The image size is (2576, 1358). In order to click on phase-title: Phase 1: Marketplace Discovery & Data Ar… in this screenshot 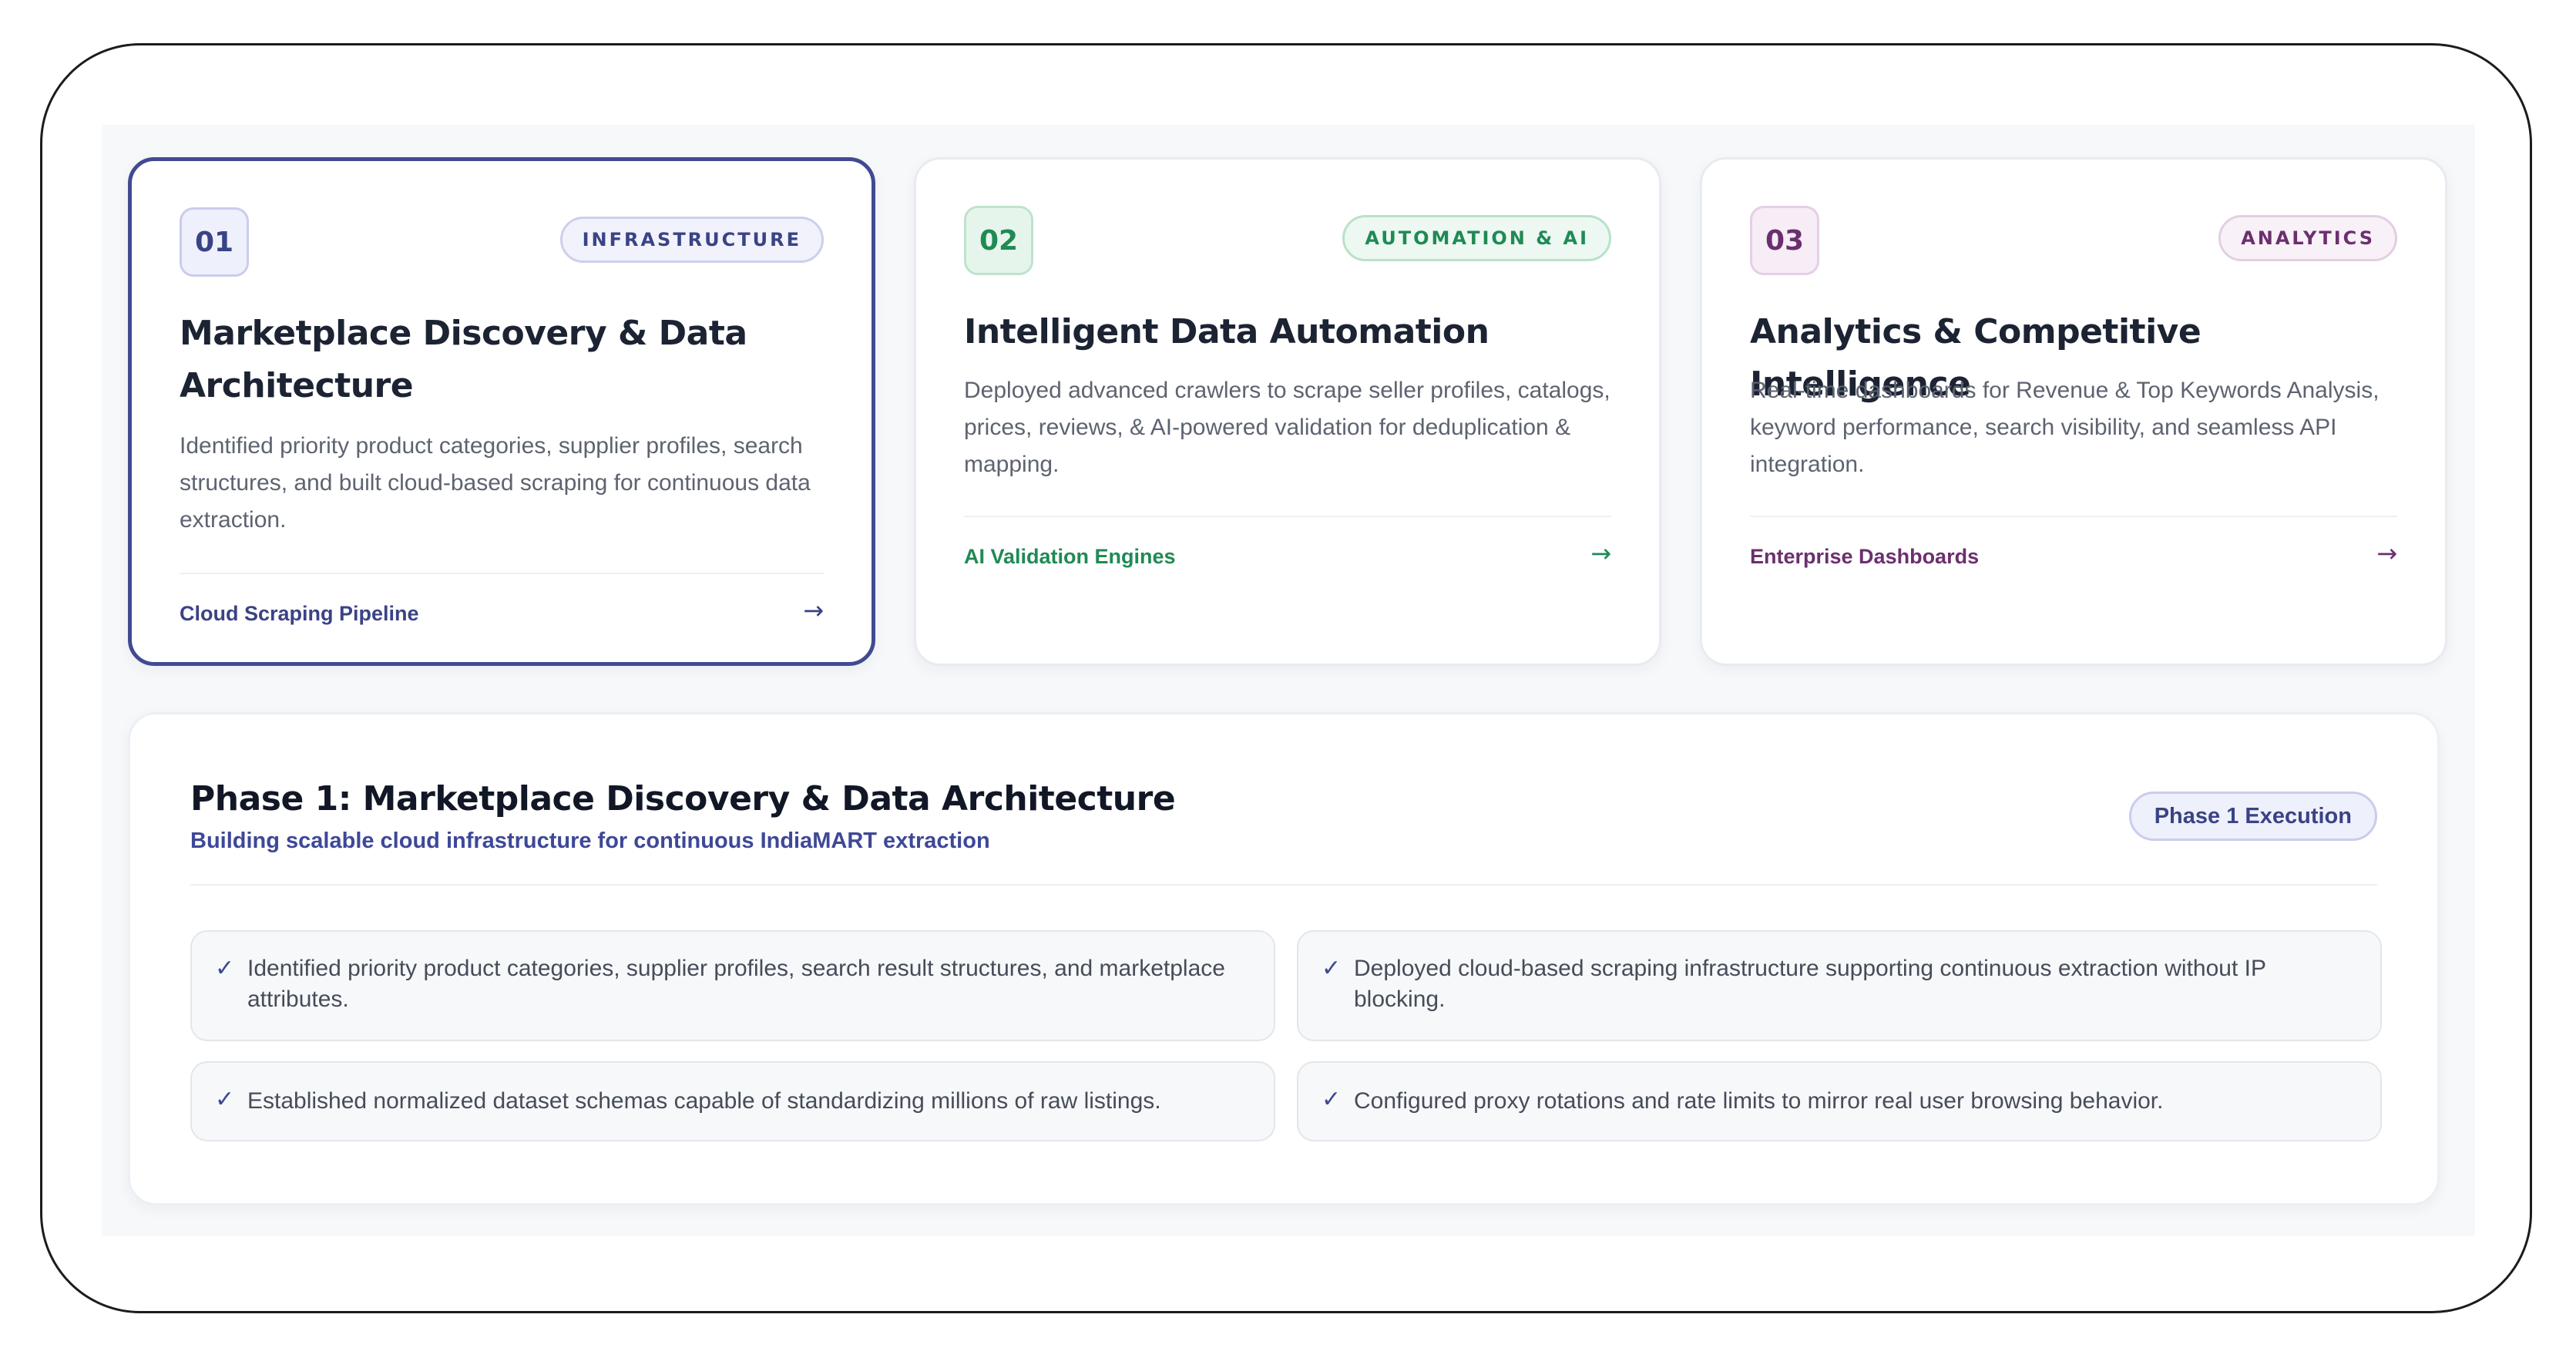, I will do `click(683, 798)`.